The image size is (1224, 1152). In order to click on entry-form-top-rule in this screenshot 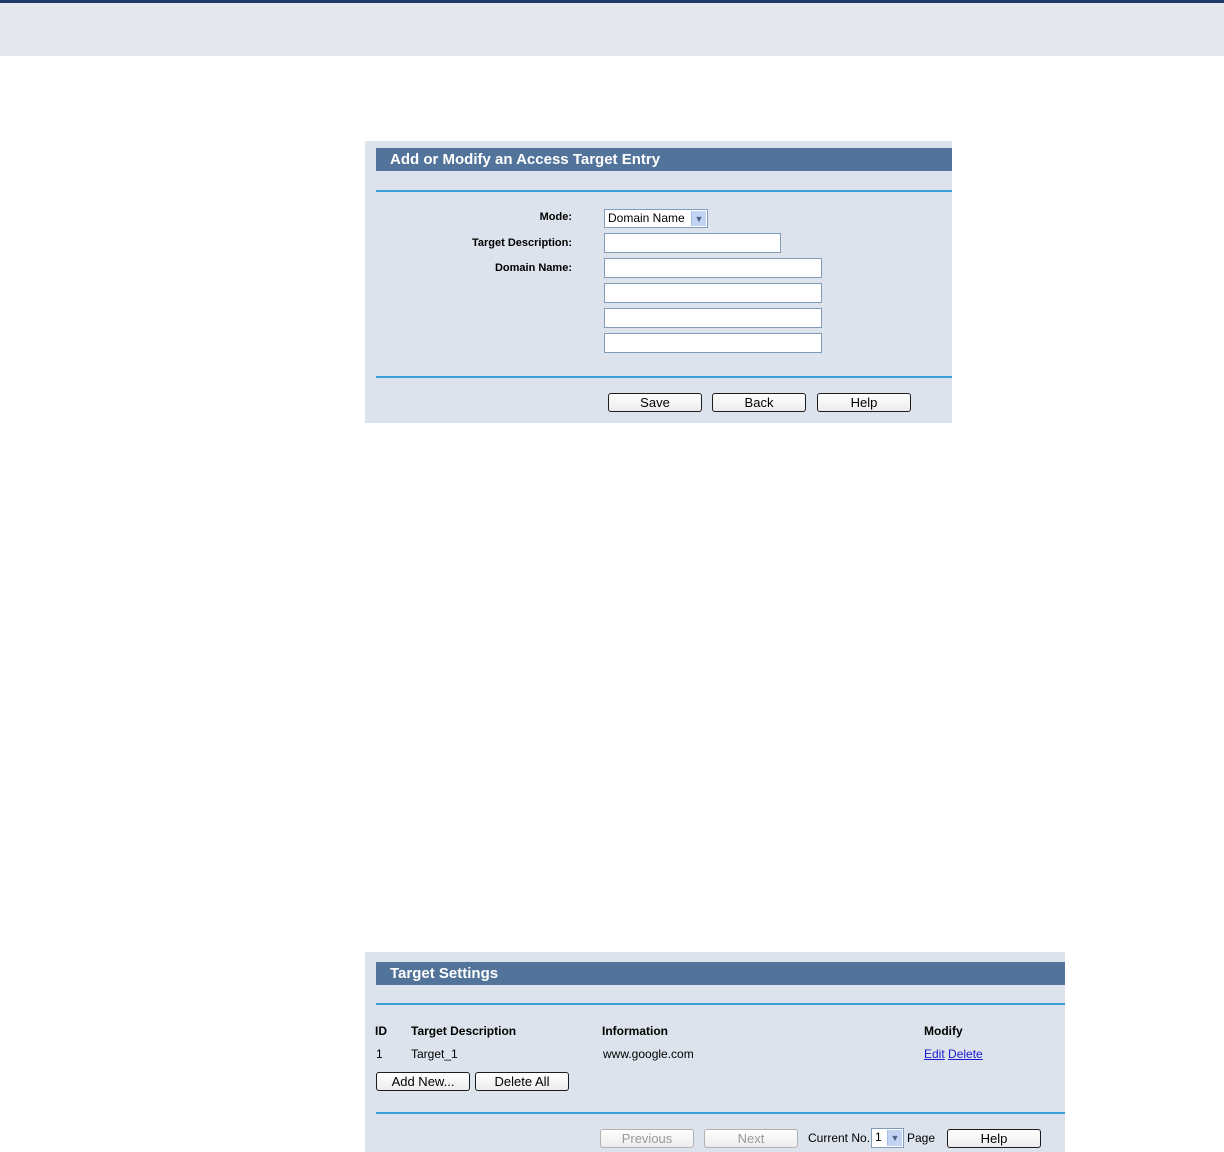, I will do `click(664, 191)`.